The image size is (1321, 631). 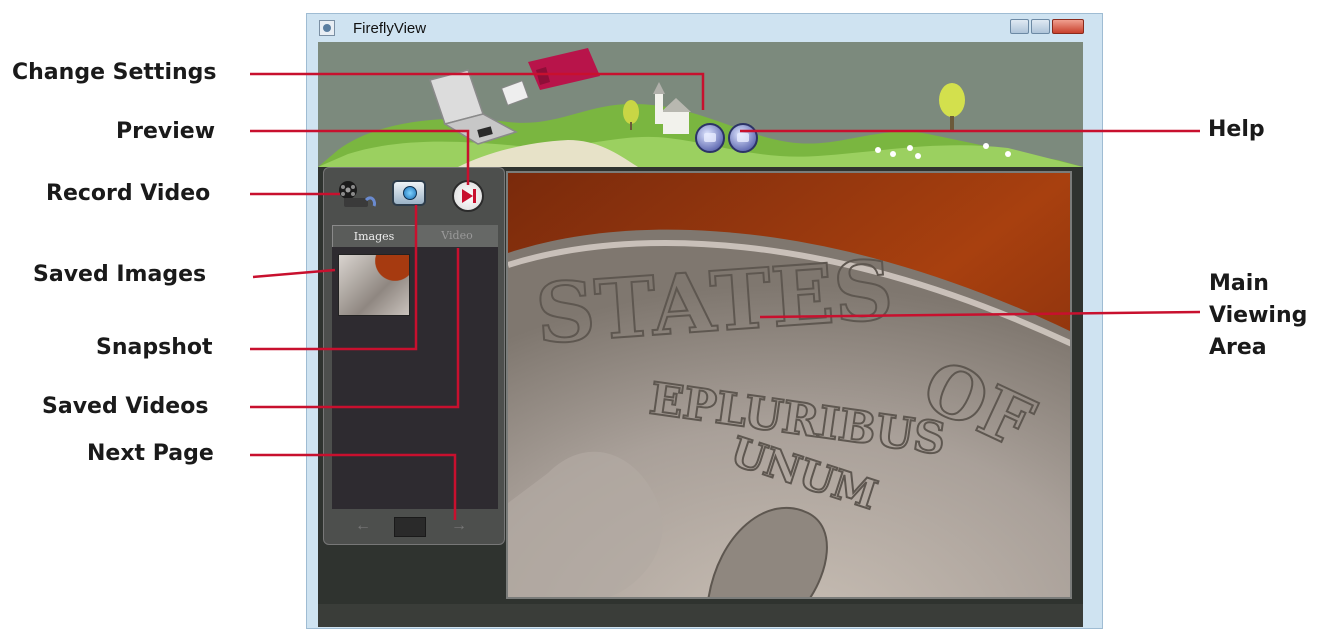 I want to click on callout-saved-images: Saved Images, so click(x=120, y=274).